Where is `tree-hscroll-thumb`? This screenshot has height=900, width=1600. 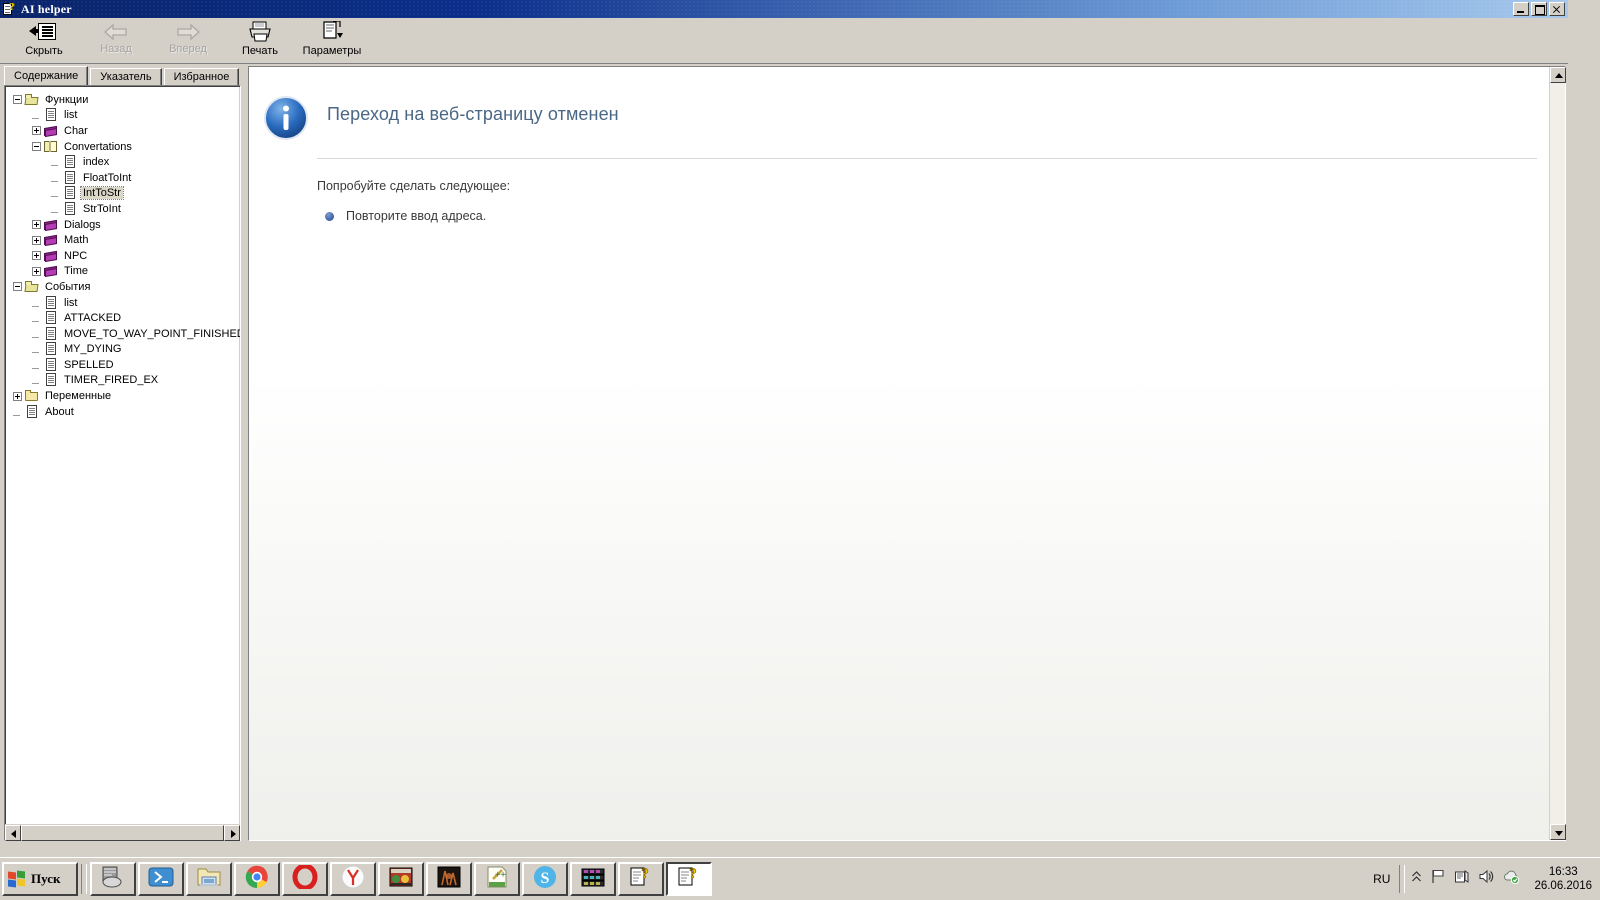 tree-hscroll-thumb is located at coordinates (122, 833).